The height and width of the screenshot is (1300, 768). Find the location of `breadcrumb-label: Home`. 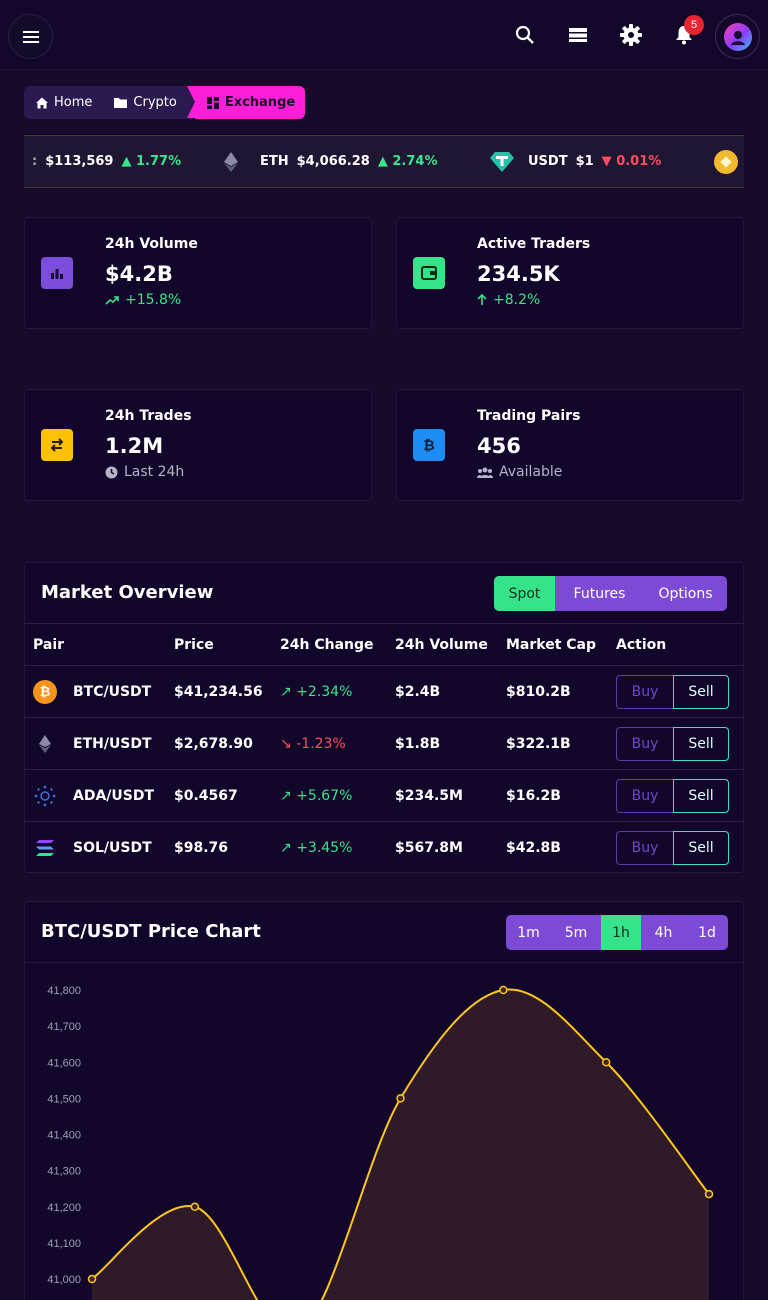

breadcrumb-label: Home is located at coordinates (73, 102).